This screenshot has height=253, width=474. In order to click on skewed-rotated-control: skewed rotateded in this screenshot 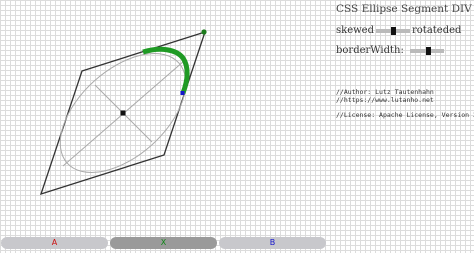, I will do `click(398, 30)`.